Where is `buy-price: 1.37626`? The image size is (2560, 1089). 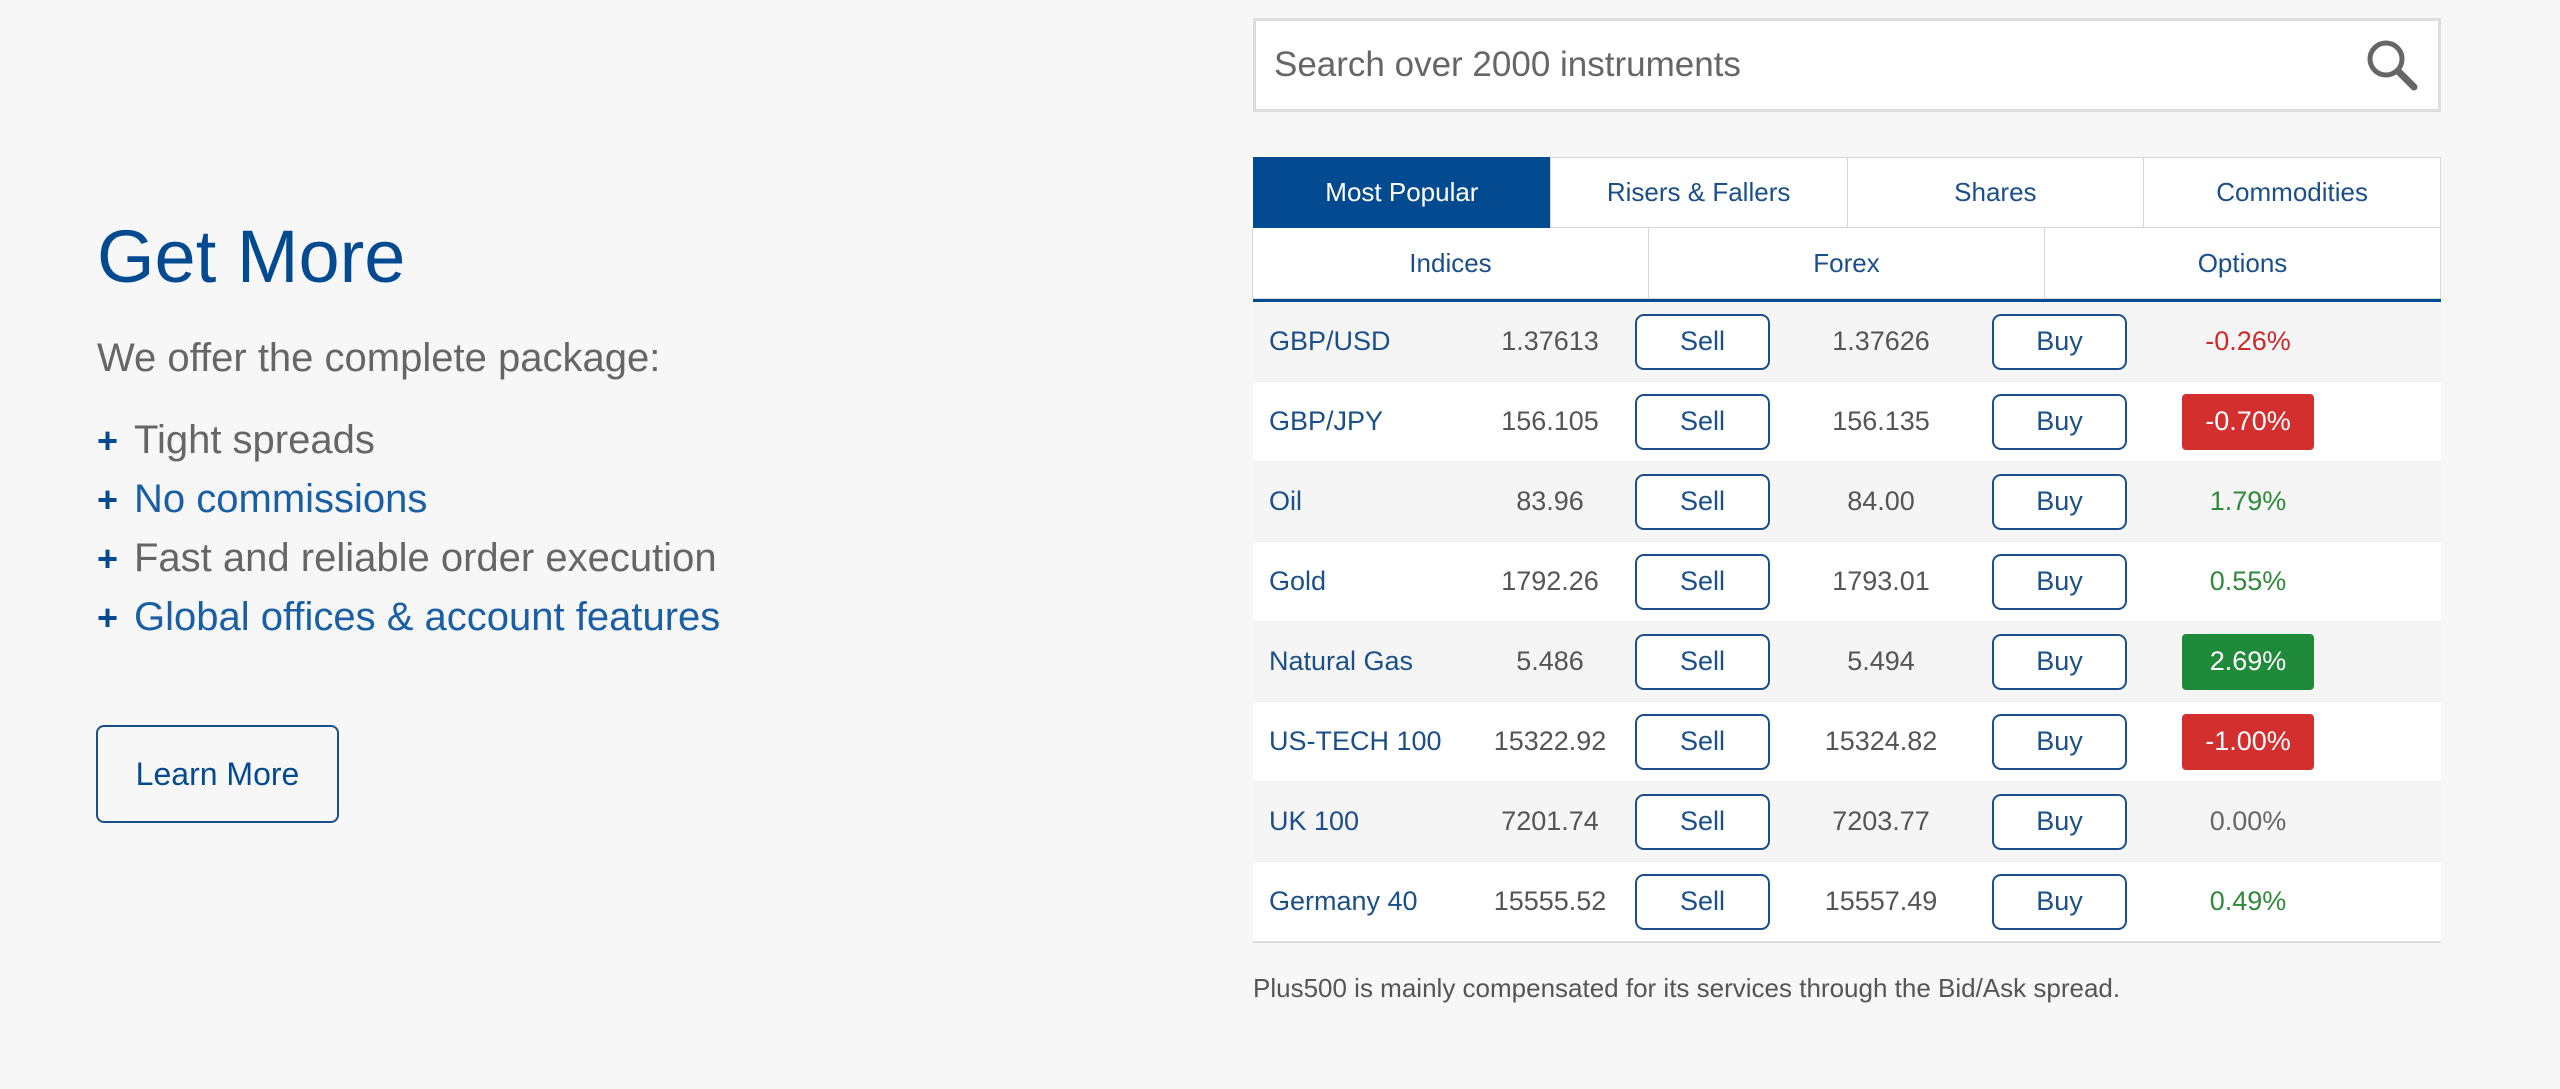 buy-price: 1.37626 is located at coordinates (1881, 341).